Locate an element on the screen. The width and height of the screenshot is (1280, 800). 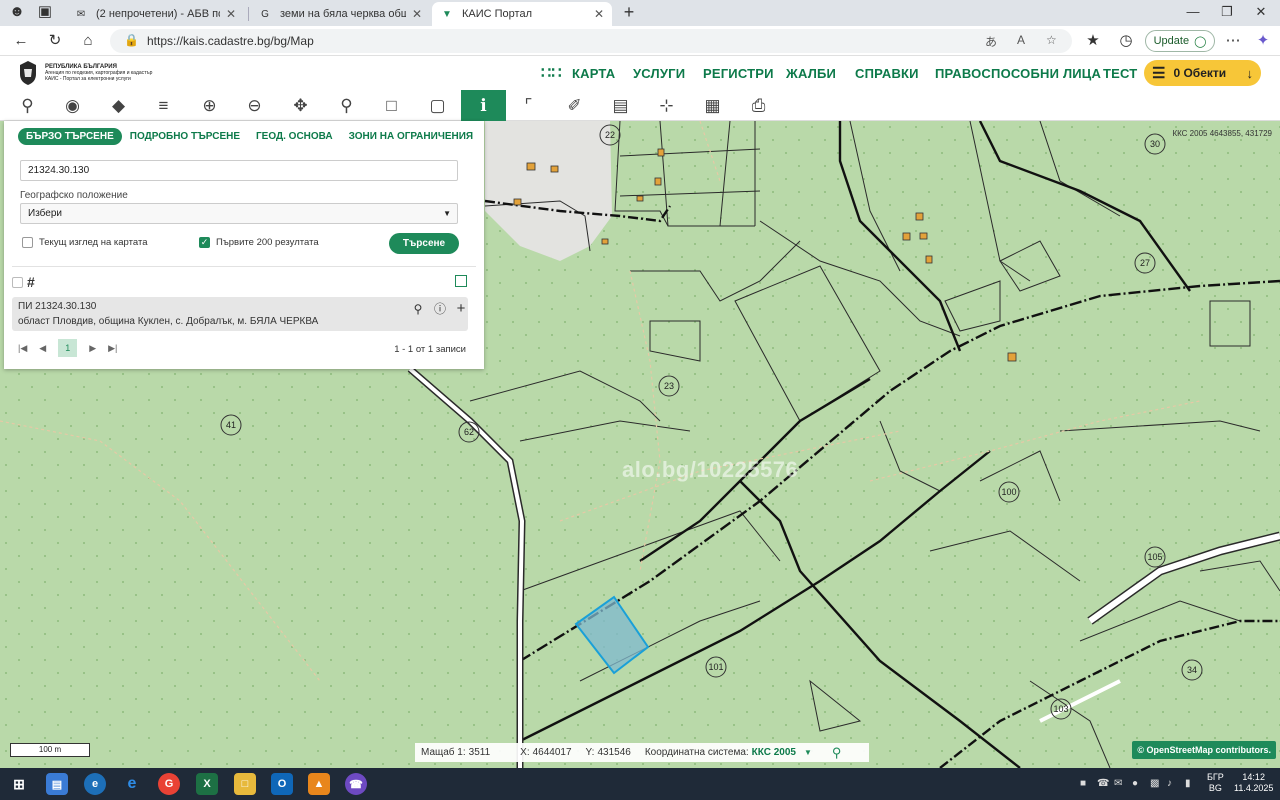
last-page-icon: ▶| is located at coordinates (112, 348).